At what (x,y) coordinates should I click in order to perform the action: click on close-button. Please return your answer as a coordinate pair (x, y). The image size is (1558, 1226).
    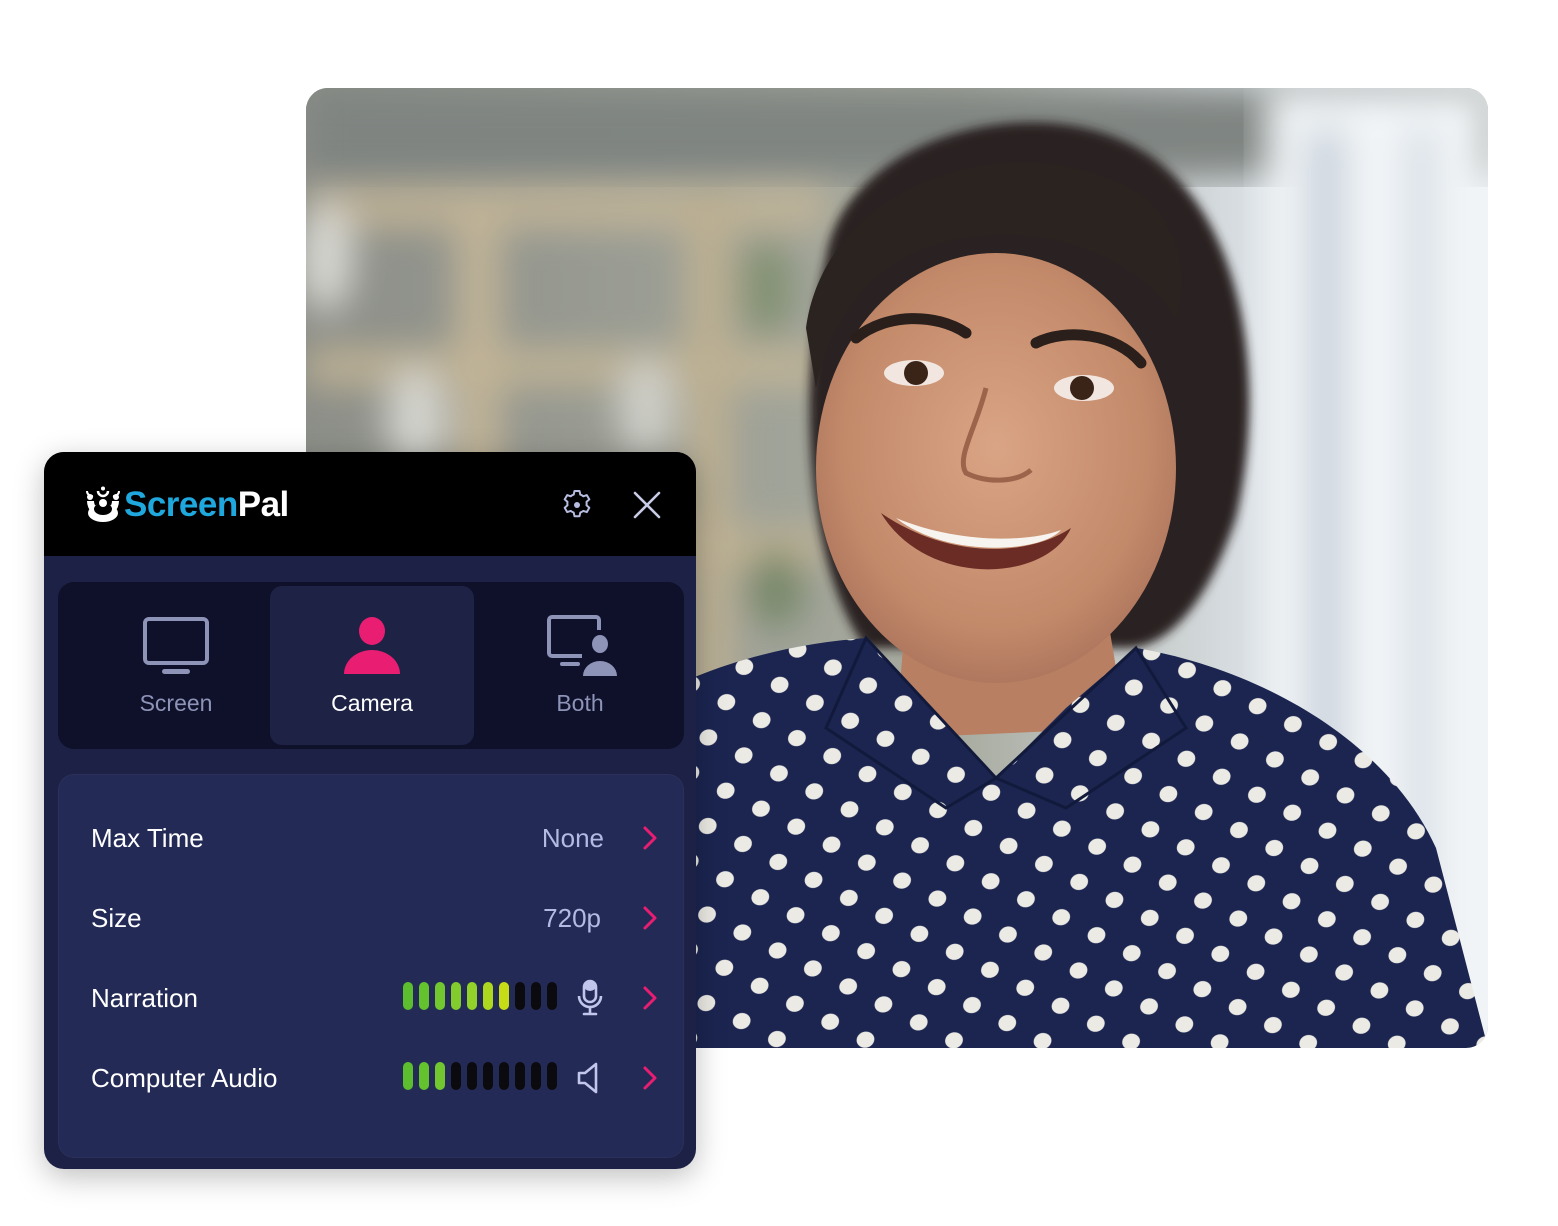
    Looking at the image, I should click on (647, 505).